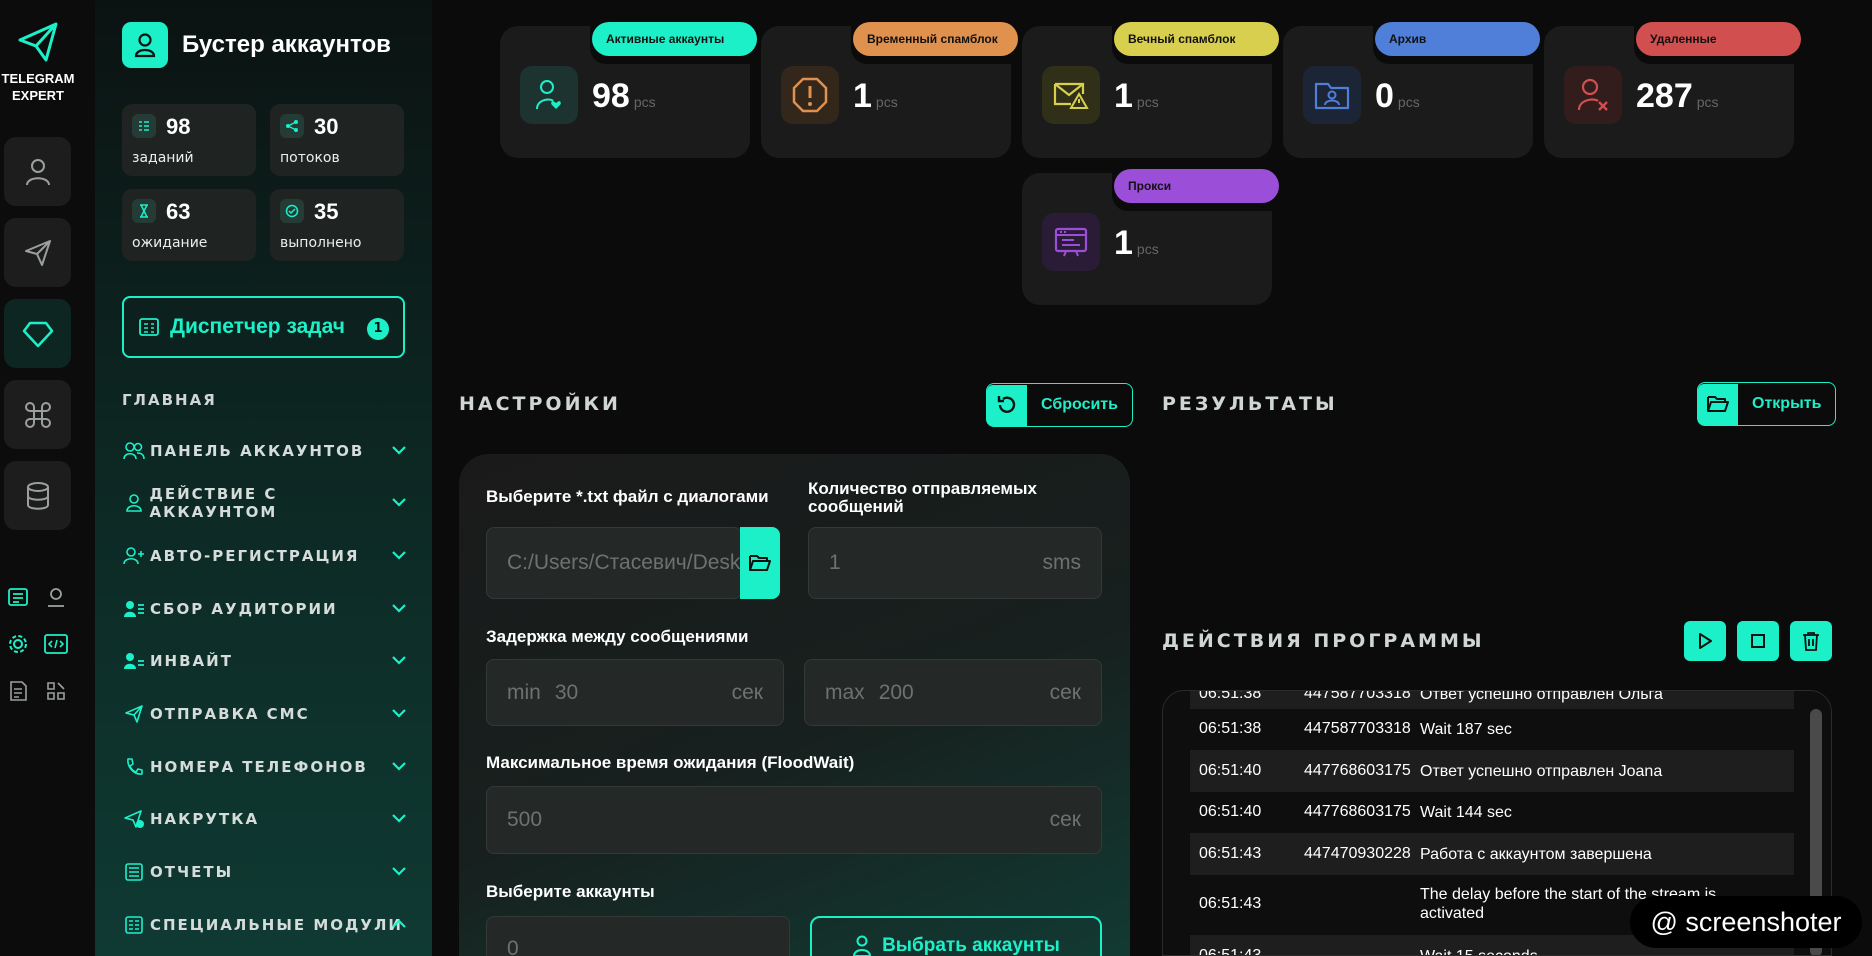 The width and height of the screenshot is (1872, 956). Describe the element at coordinates (955, 563) in the screenshot. I see `message-count-input: 1 sms` at that location.